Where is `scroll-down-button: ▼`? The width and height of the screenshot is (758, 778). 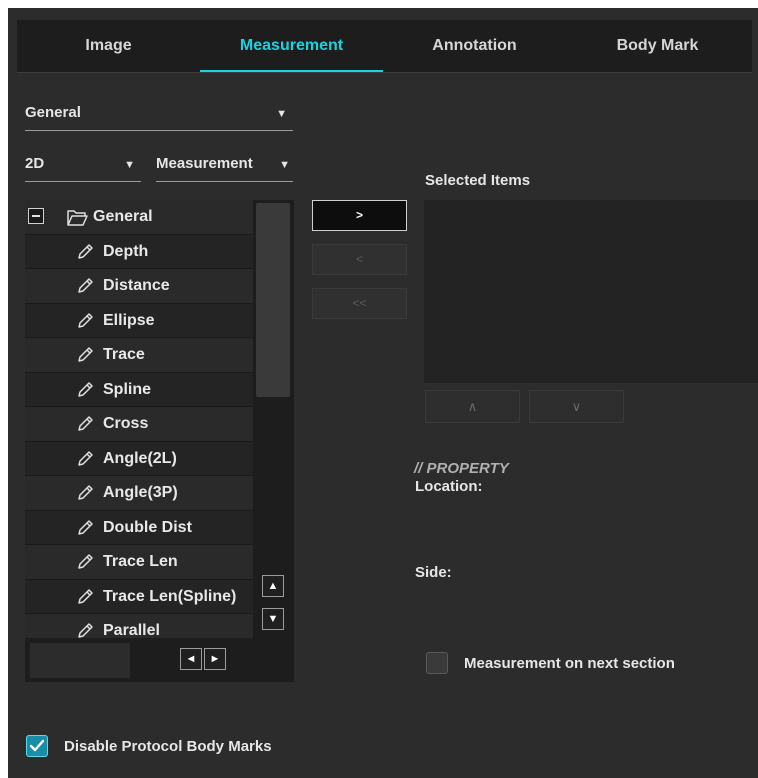
scroll-down-button: ▼ is located at coordinates (273, 619).